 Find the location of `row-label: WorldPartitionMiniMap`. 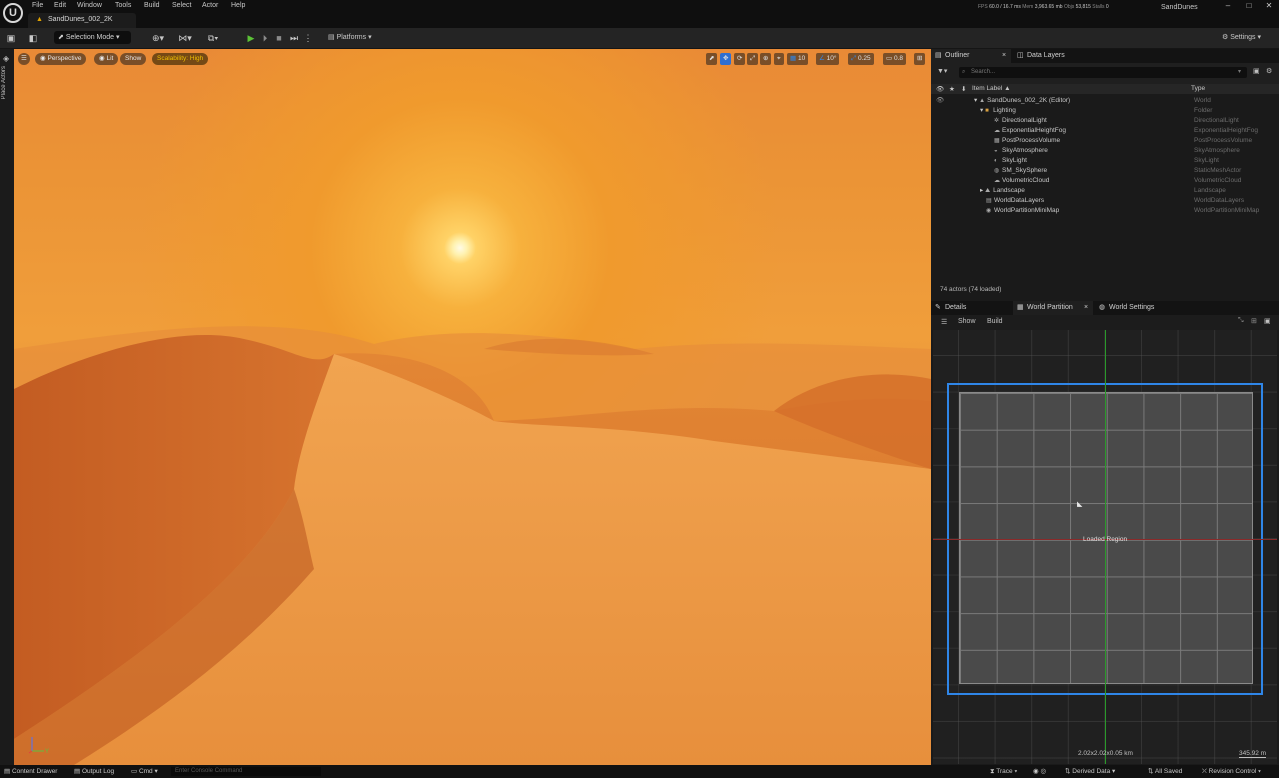

row-label: WorldPartitionMiniMap is located at coordinates (1027, 210).